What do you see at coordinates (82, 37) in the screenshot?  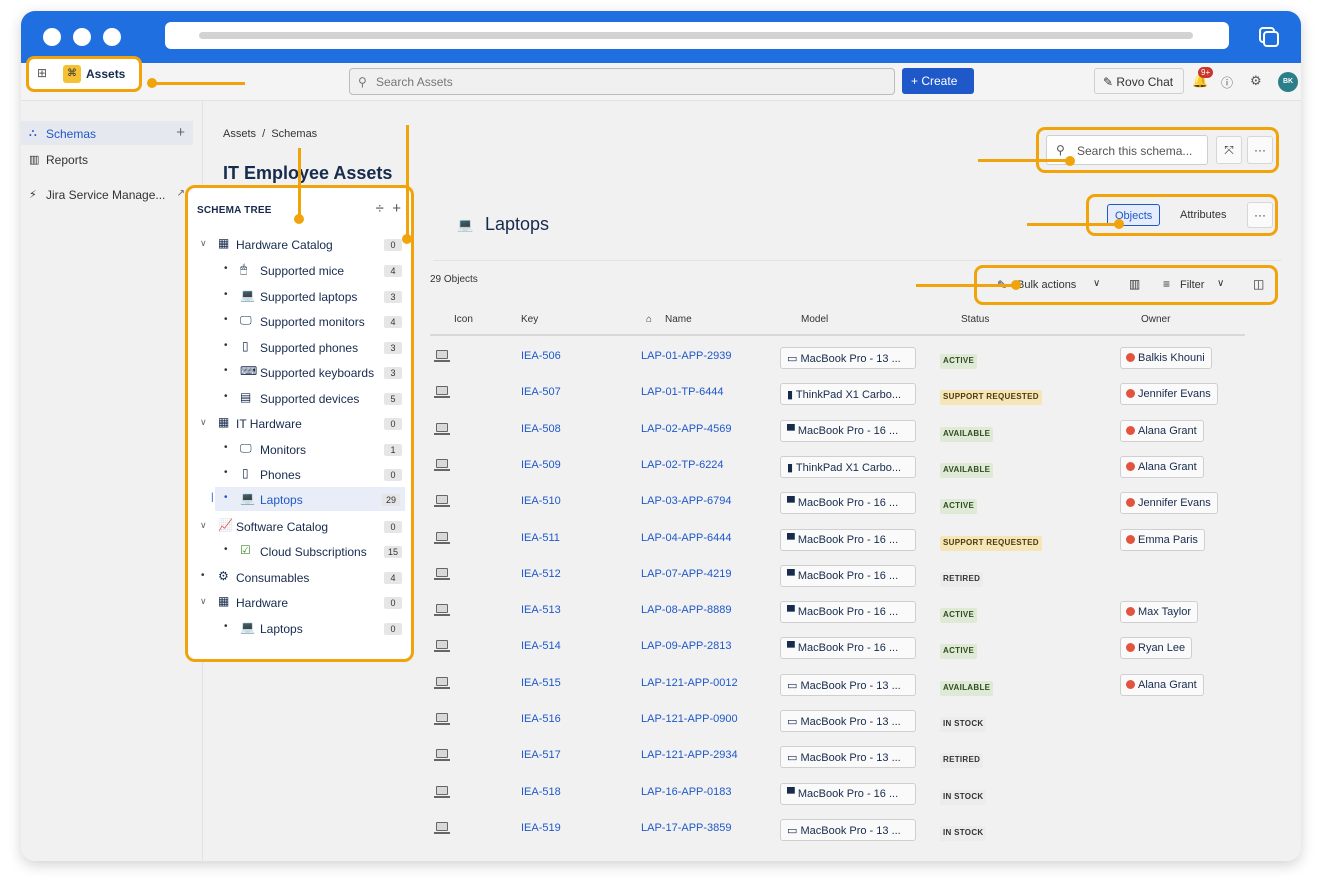 I see `window-minimize-dot` at bounding box center [82, 37].